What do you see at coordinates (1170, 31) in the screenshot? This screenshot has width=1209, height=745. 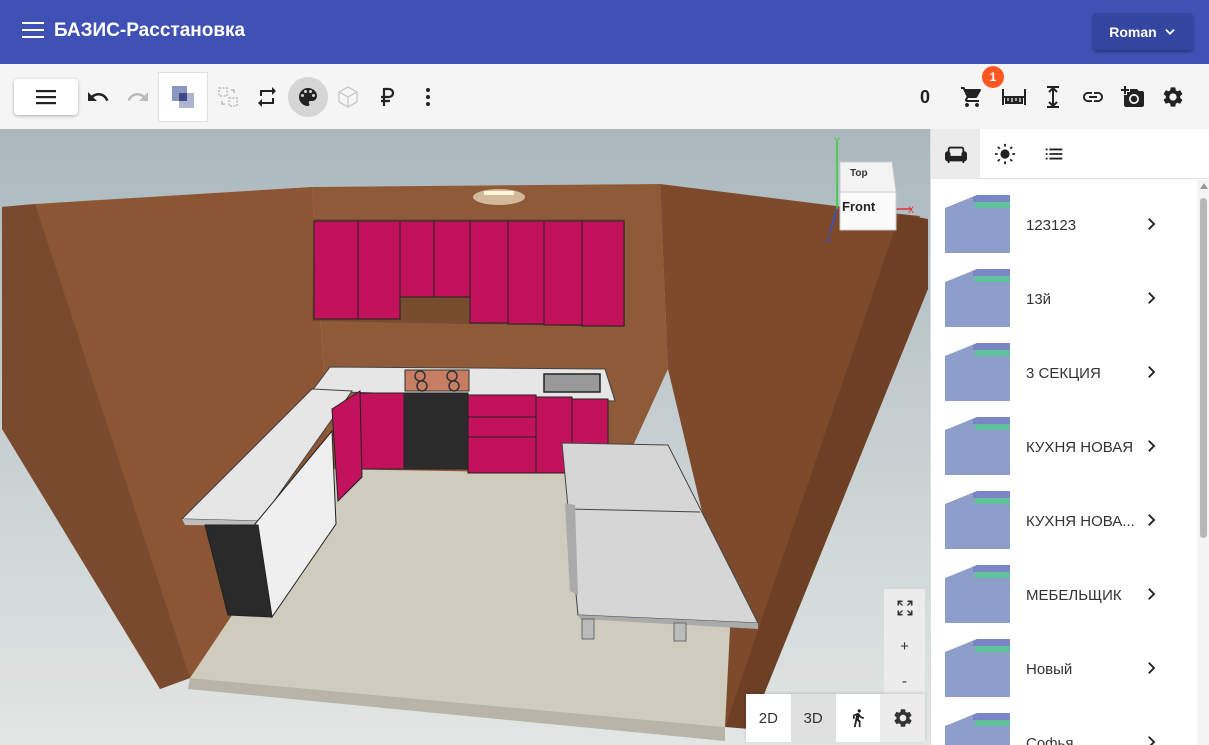 I see `chevron-down-icon` at bounding box center [1170, 31].